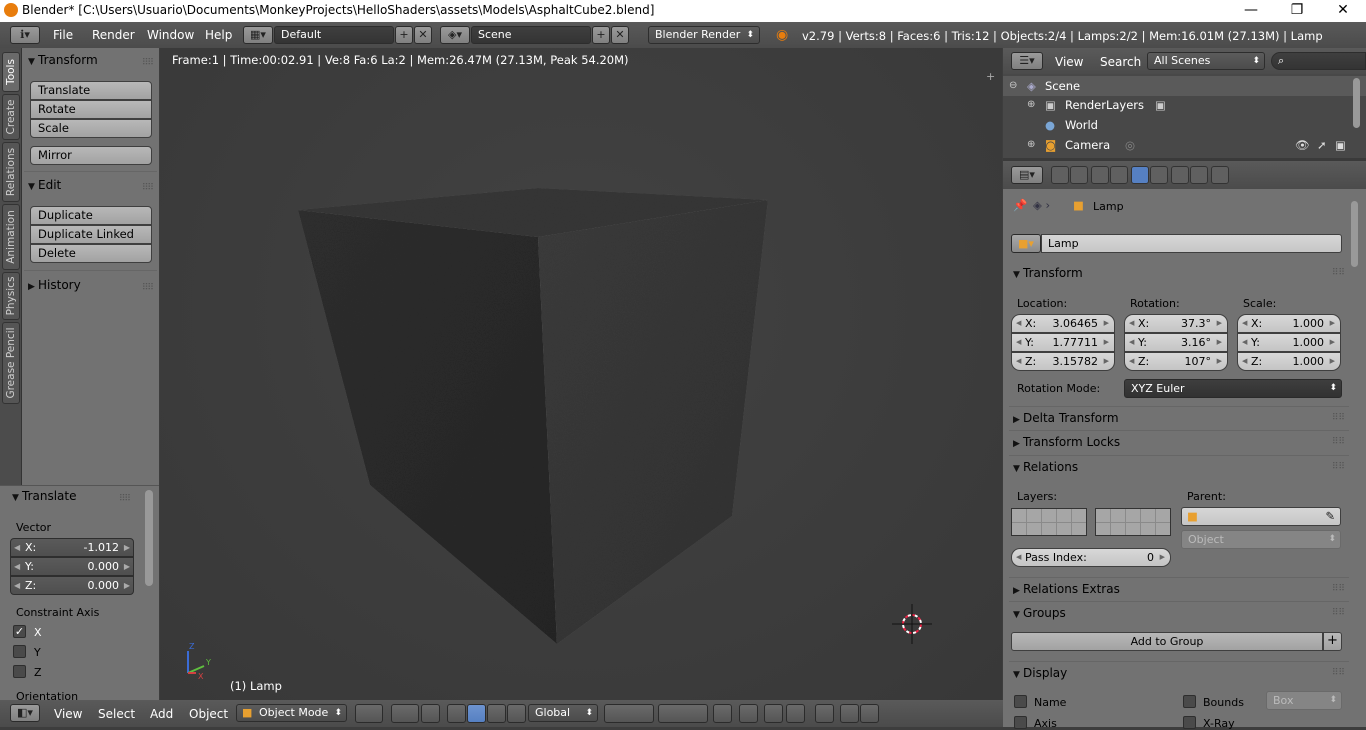 This screenshot has width=1366, height=730. What do you see at coordinates (91, 155) in the screenshot?
I see `mirror-button: Mirror` at bounding box center [91, 155].